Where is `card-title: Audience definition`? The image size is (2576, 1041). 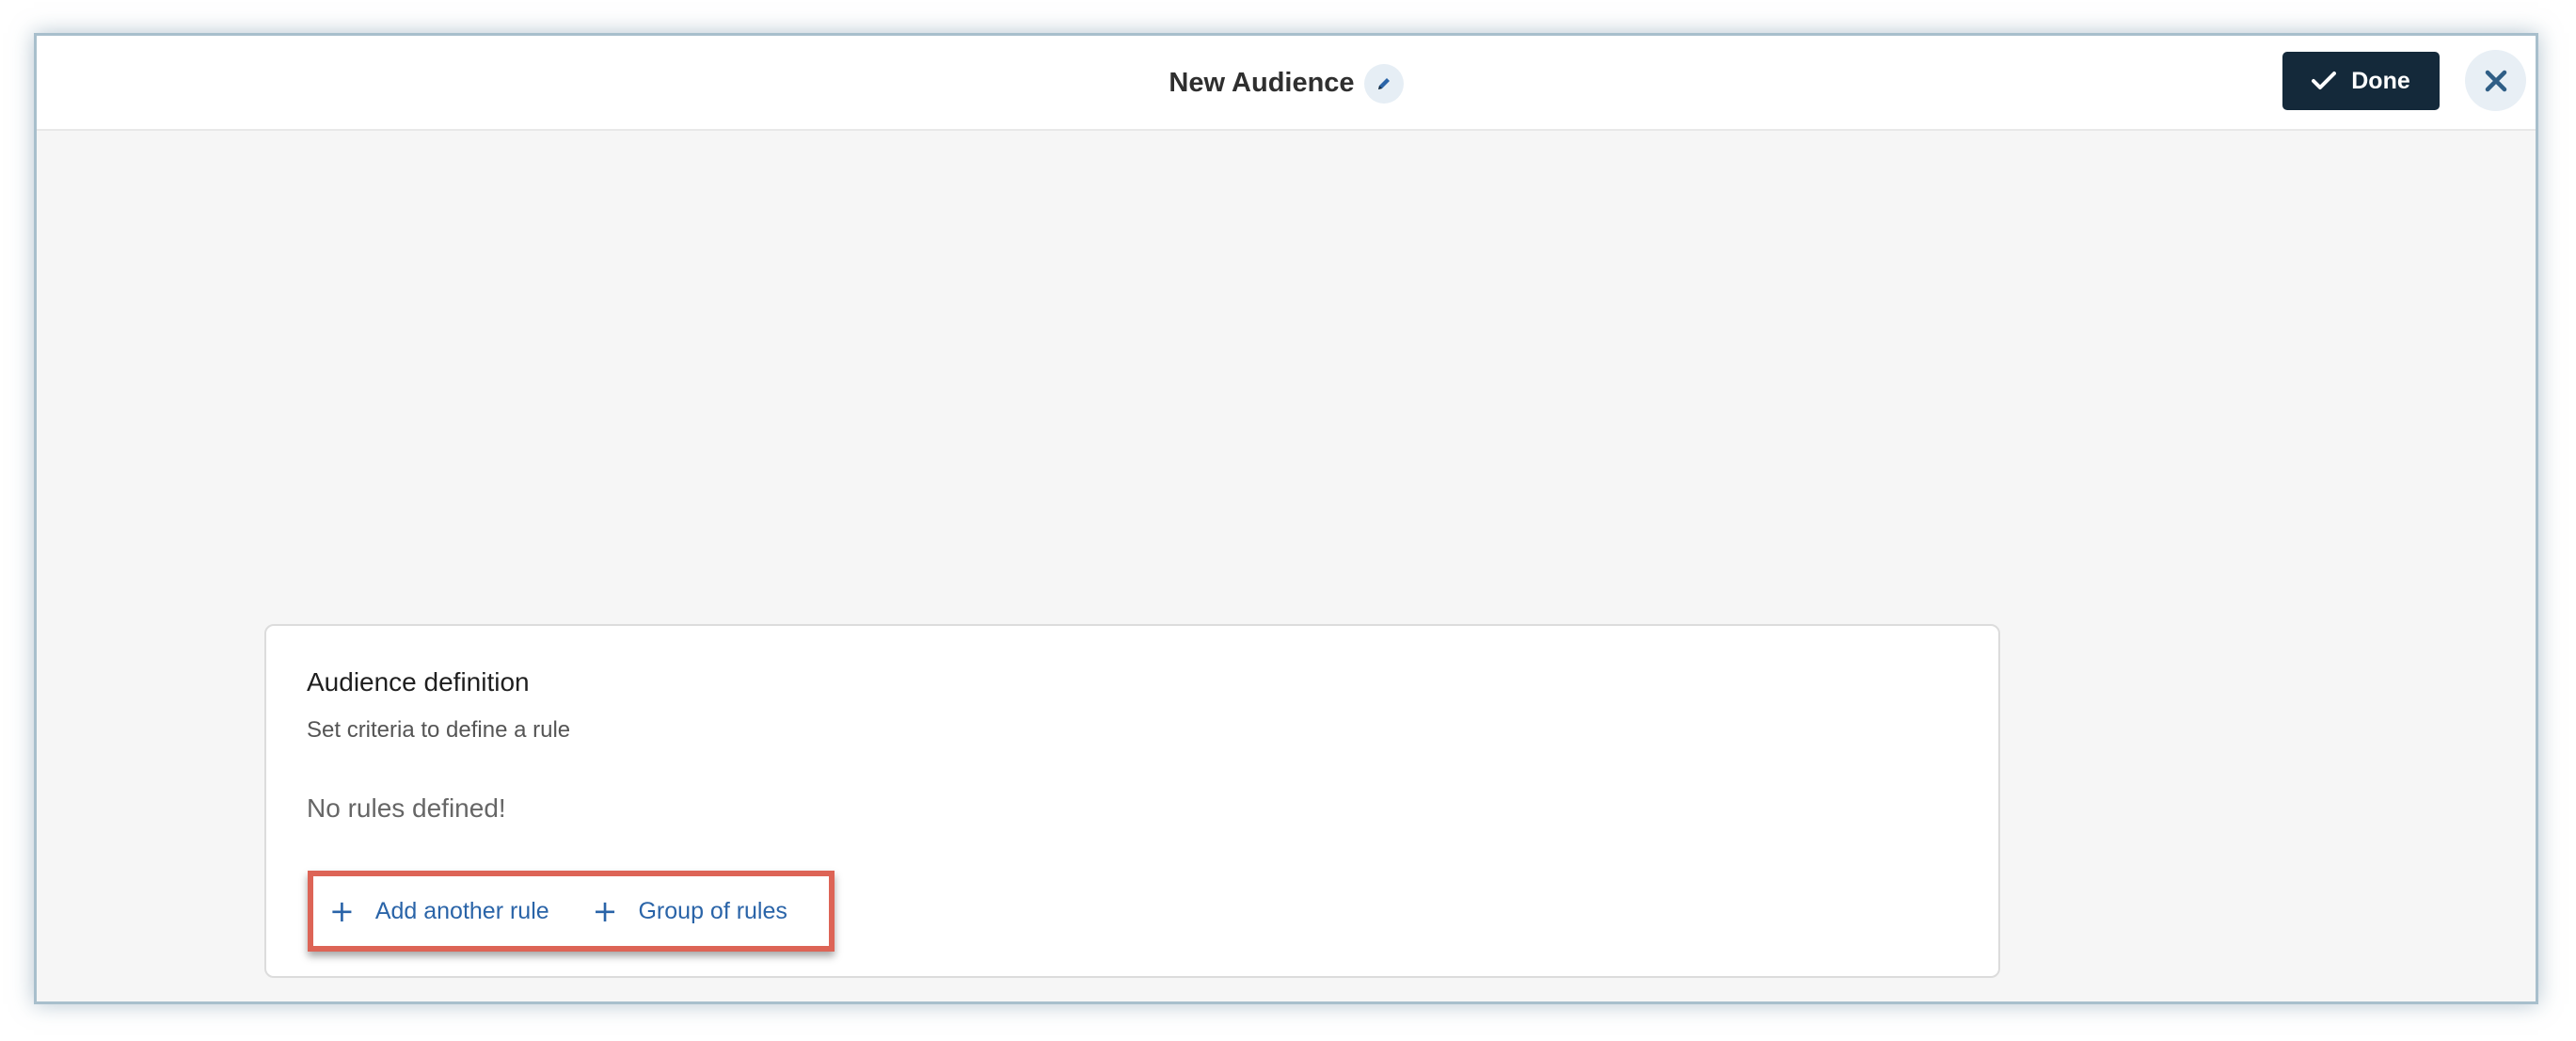
card-title: Audience definition is located at coordinates (418, 682).